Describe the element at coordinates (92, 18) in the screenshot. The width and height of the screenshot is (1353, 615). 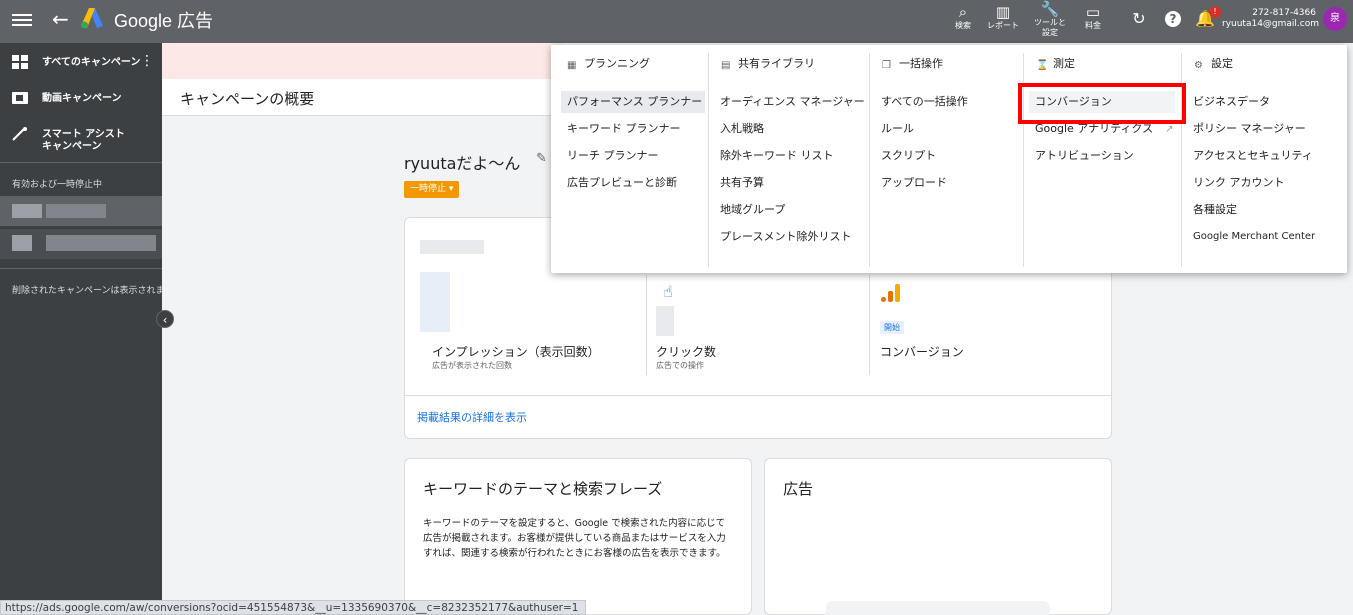
I see `google-ads-logo` at that location.